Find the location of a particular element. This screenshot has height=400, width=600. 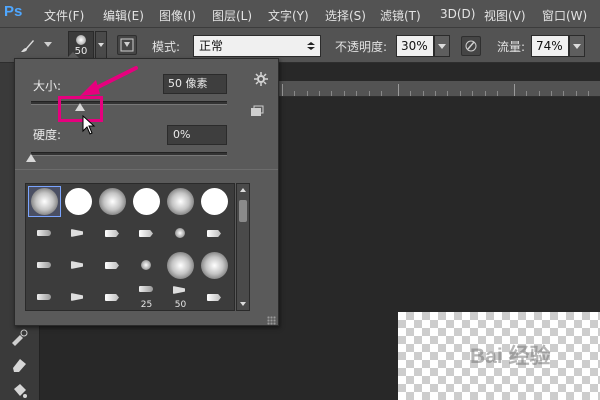

hardness-field: 0% is located at coordinates (197, 135).